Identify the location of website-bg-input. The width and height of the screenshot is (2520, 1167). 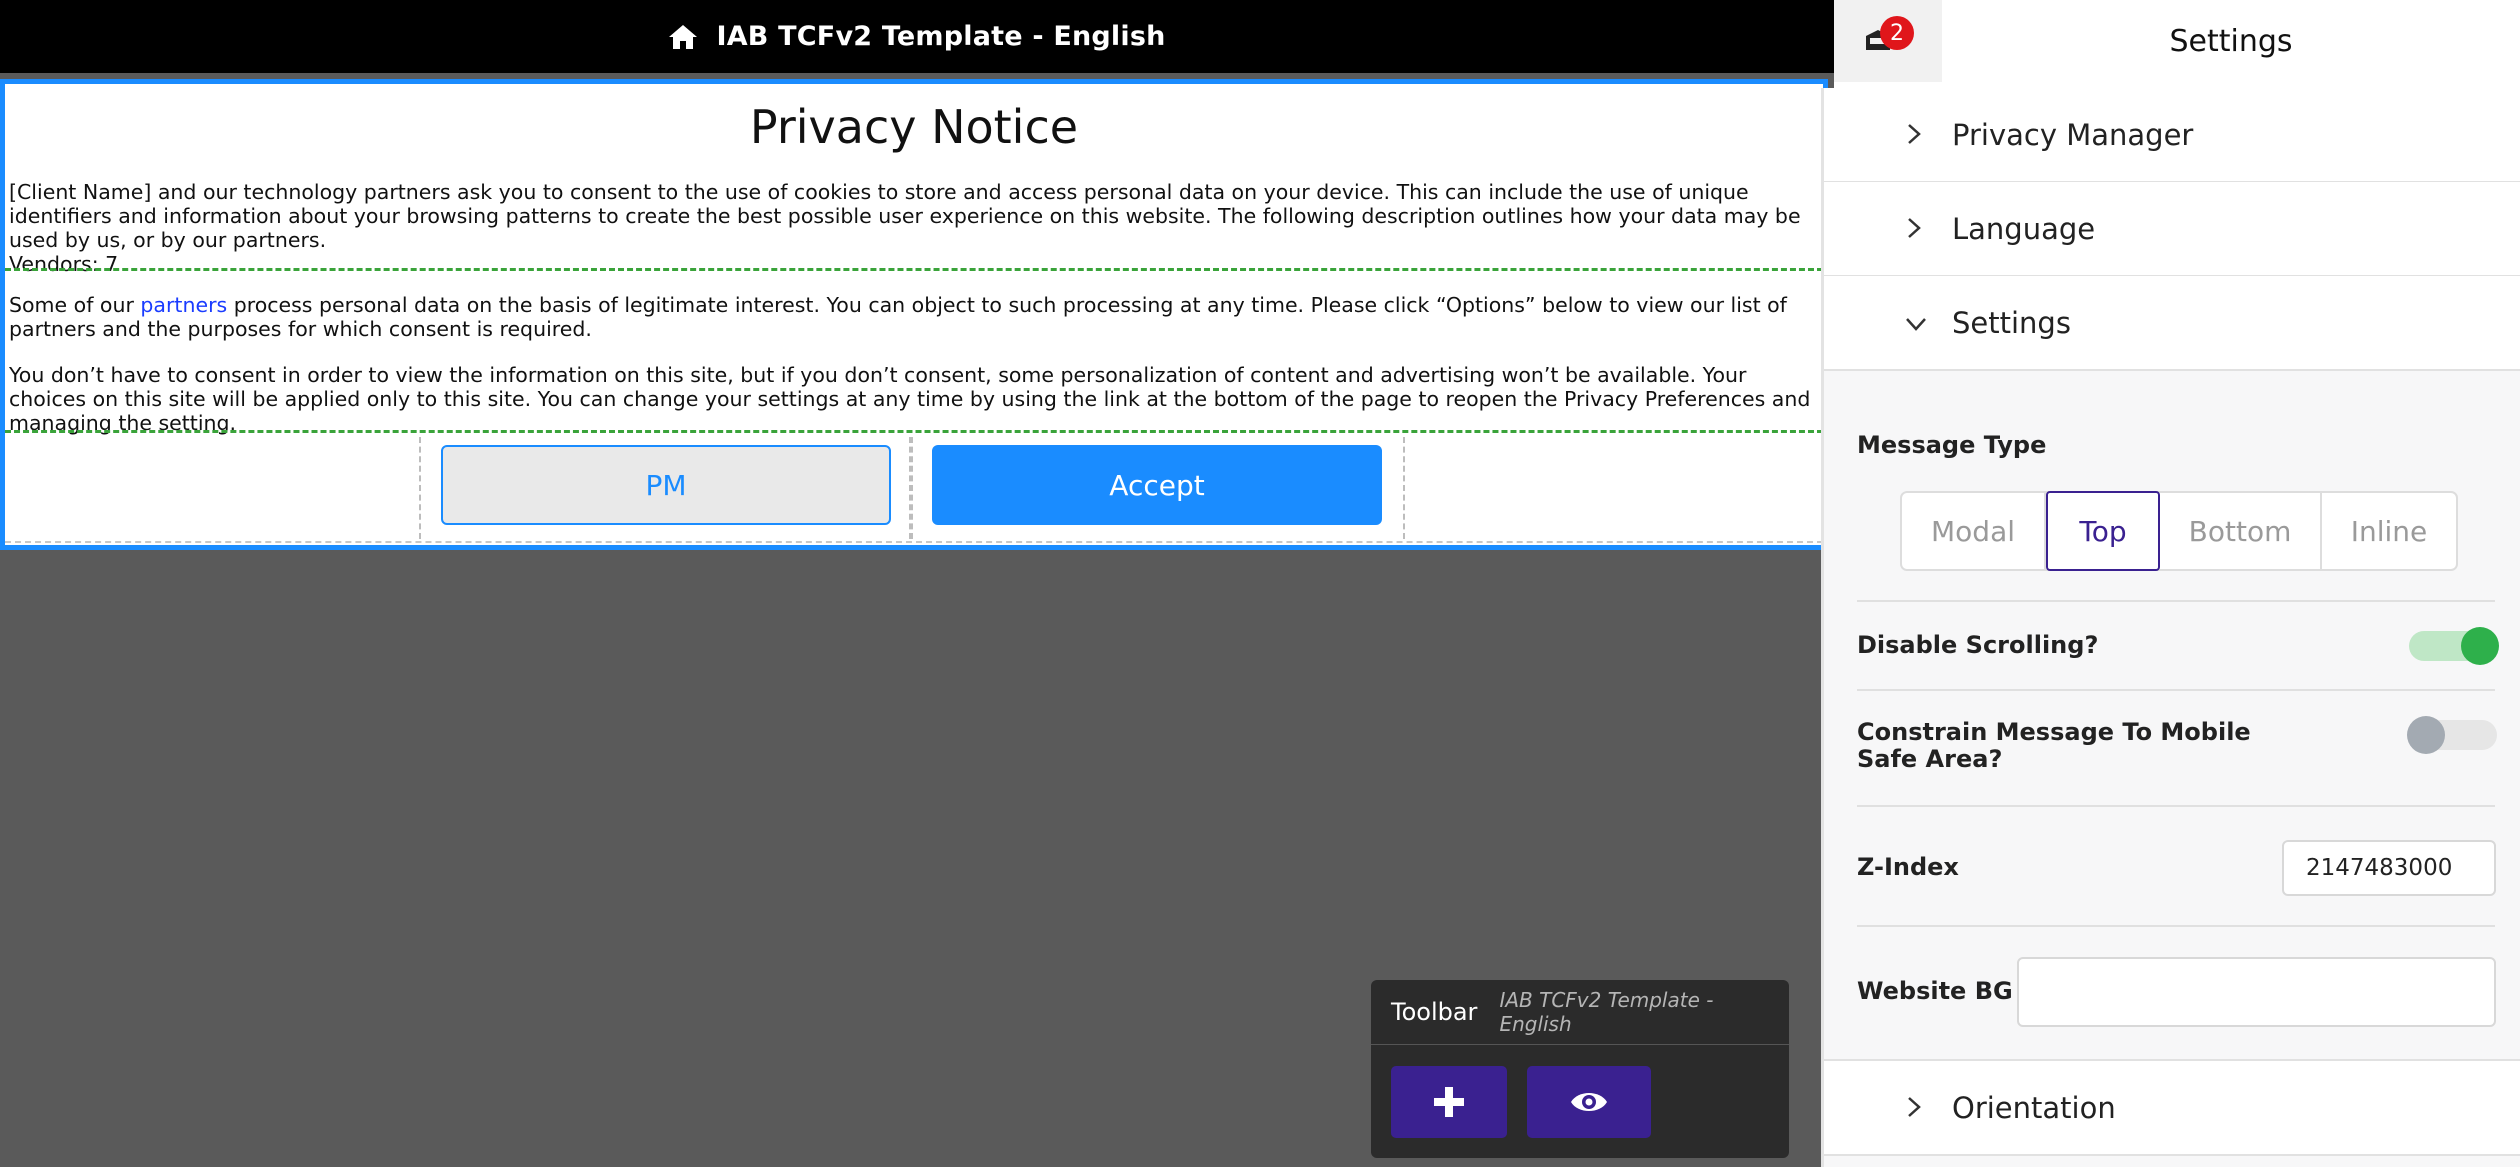
(2256, 992).